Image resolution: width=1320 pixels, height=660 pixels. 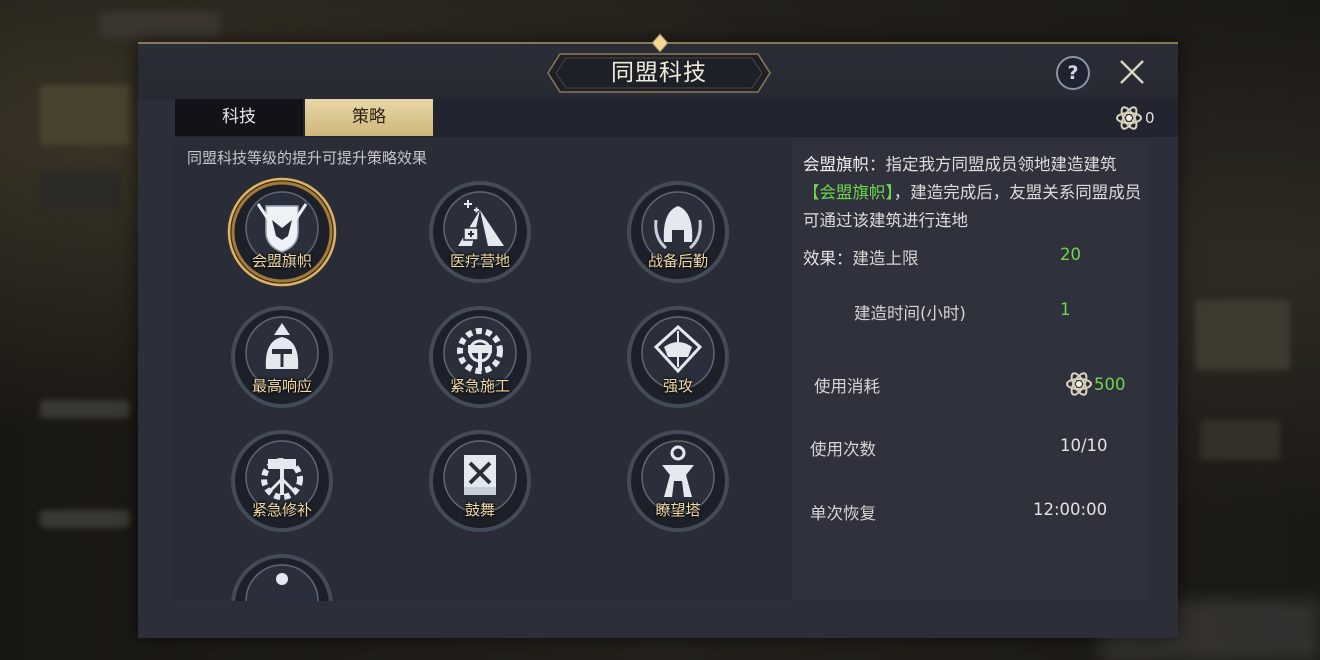 What do you see at coordinates (281, 510) in the screenshot?
I see `strategy-label: 紧急修补` at bounding box center [281, 510].